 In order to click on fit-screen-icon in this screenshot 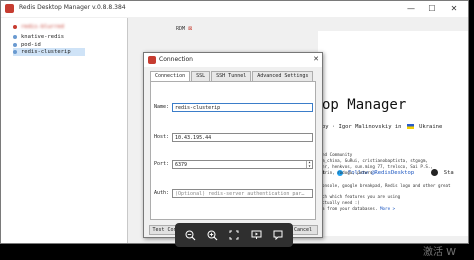, I will do `click(234, 235)`.